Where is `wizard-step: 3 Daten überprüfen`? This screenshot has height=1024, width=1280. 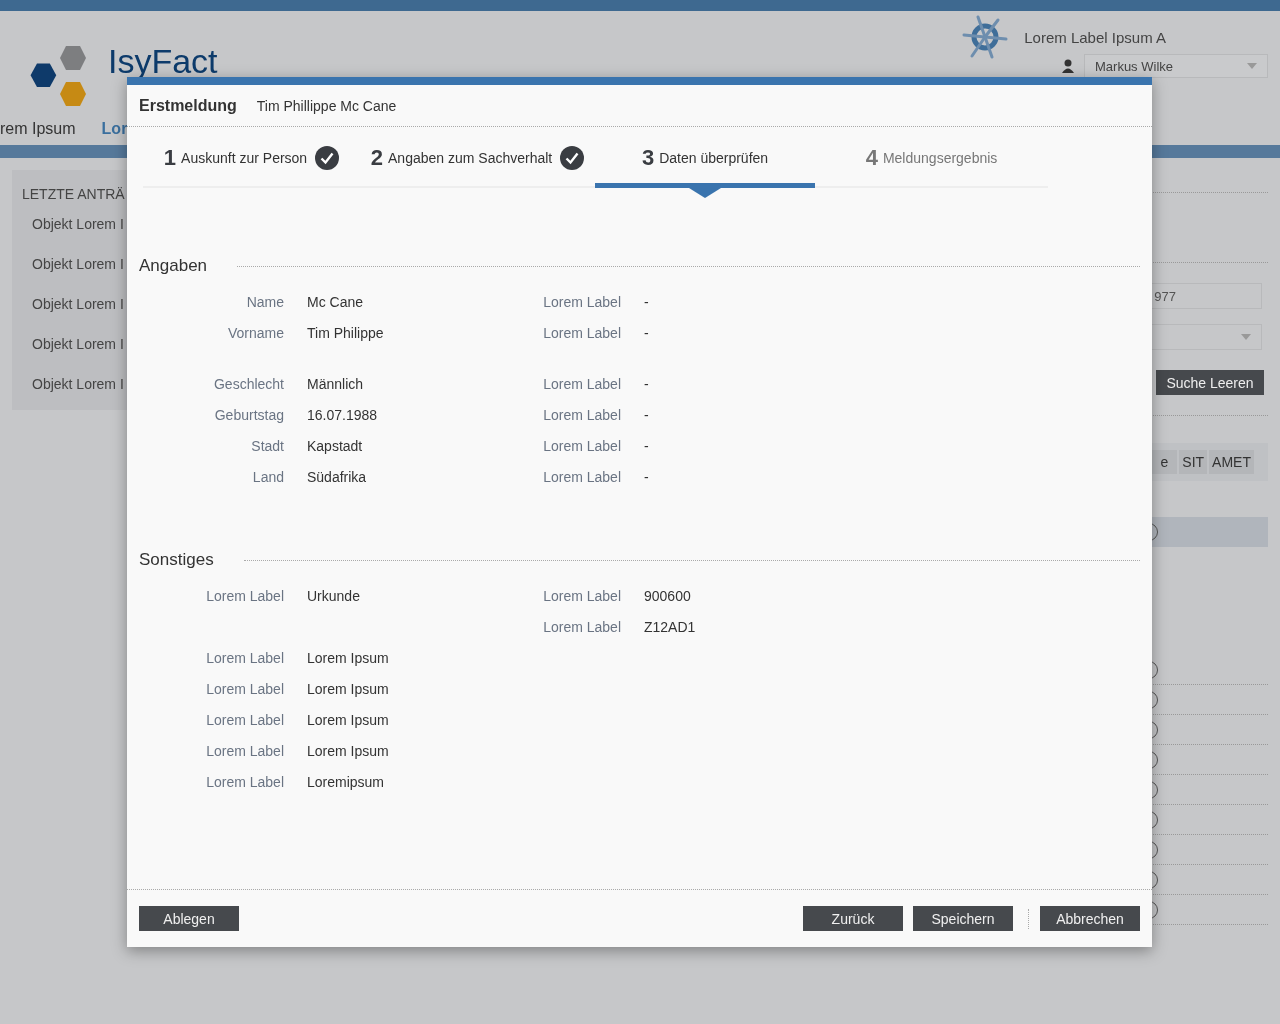
wizard-step: 3 Daten überprüfen is located at coordinates (705, 157).